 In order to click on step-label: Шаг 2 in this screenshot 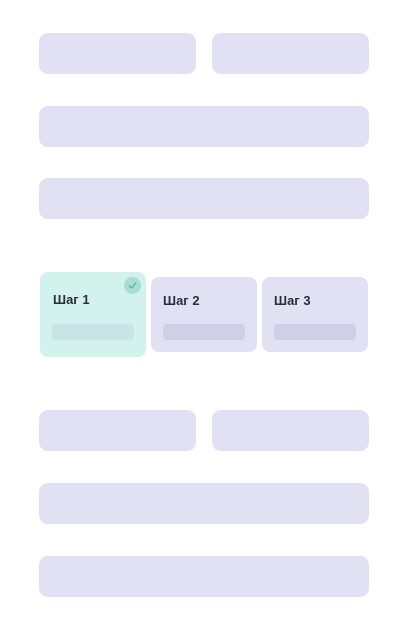, I will do `click(181, 300)`.